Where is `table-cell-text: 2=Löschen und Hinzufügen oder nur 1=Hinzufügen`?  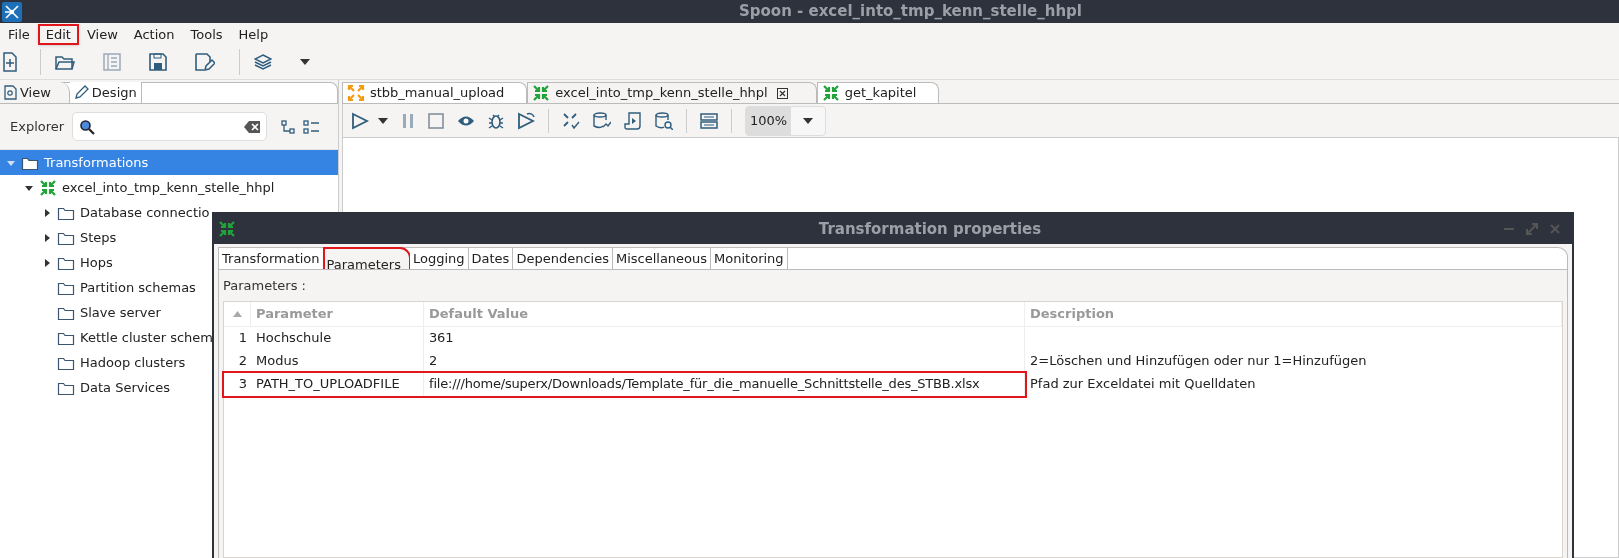 table-cell-text: 2=Löschen und Hinzufügen oder nur 1=Hinzufügen is located at coordinates (1198, 361).